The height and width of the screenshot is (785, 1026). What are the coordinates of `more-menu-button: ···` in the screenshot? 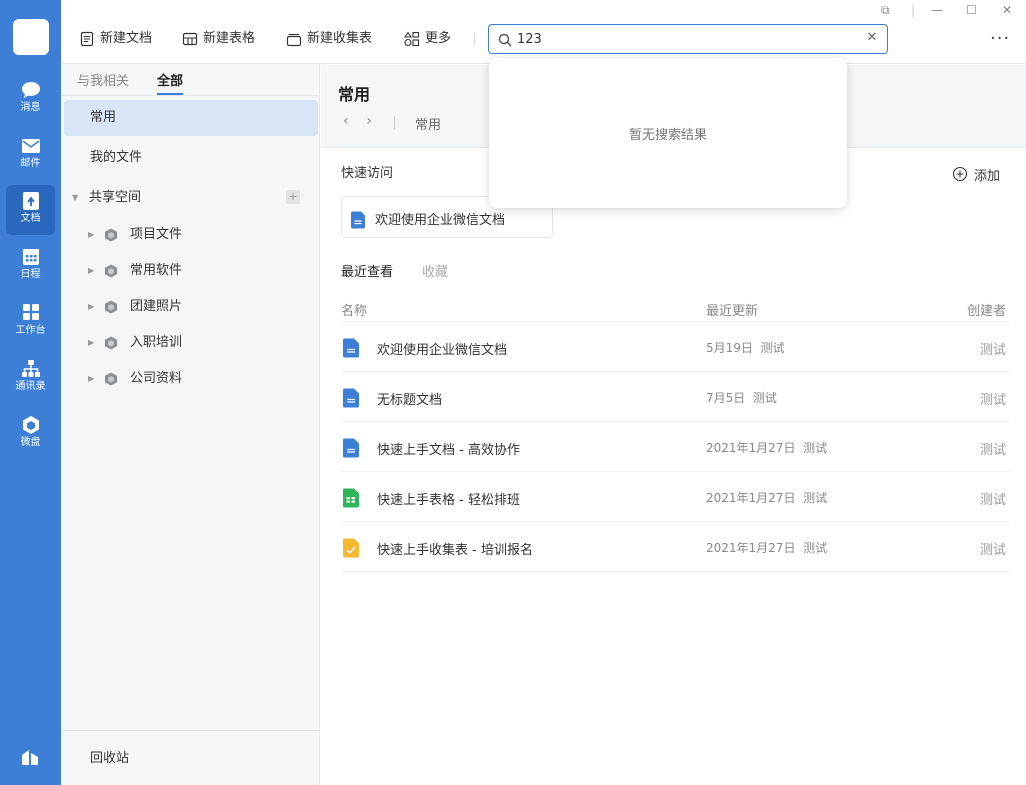 It's located at (1000, 39).